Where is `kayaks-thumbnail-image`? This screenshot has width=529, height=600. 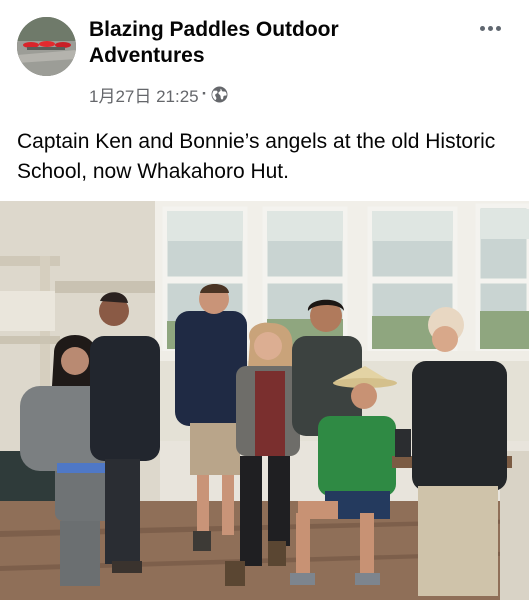
kayaks-thumbnail-image is located at coordinates (46, 46).